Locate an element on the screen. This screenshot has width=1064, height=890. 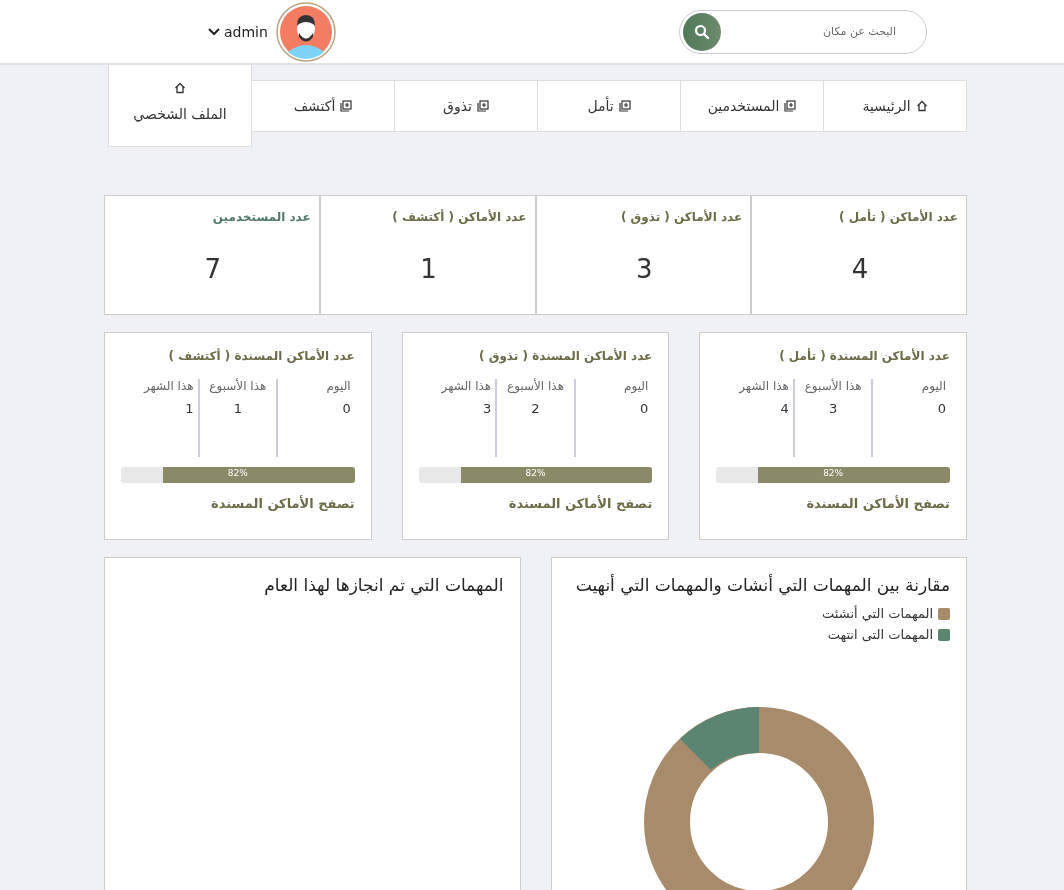
count-title: عدد الأماكن ( أكتشف ) is located at coordinates (459, 218).